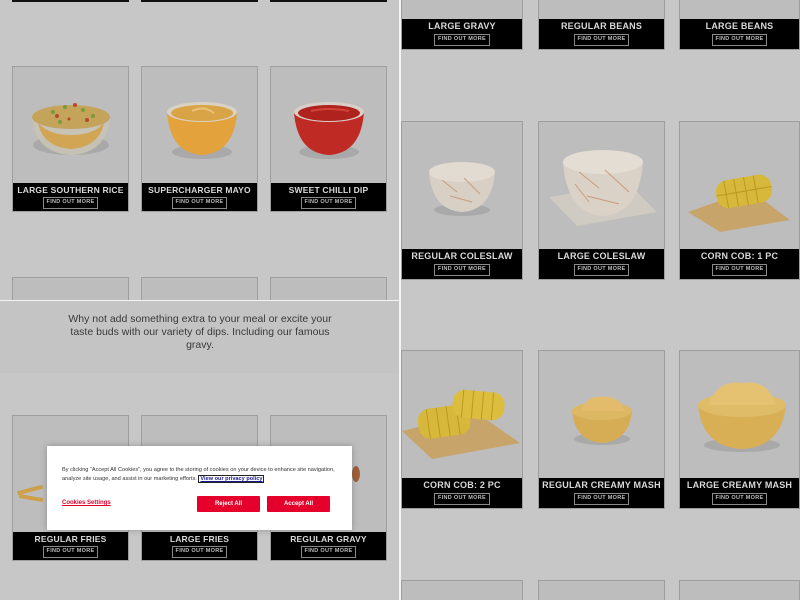 The image size is (800, 600). I want to click on product-card-large-beans: LARGE BEANS FIND OUT MORE, so click(739, 25).